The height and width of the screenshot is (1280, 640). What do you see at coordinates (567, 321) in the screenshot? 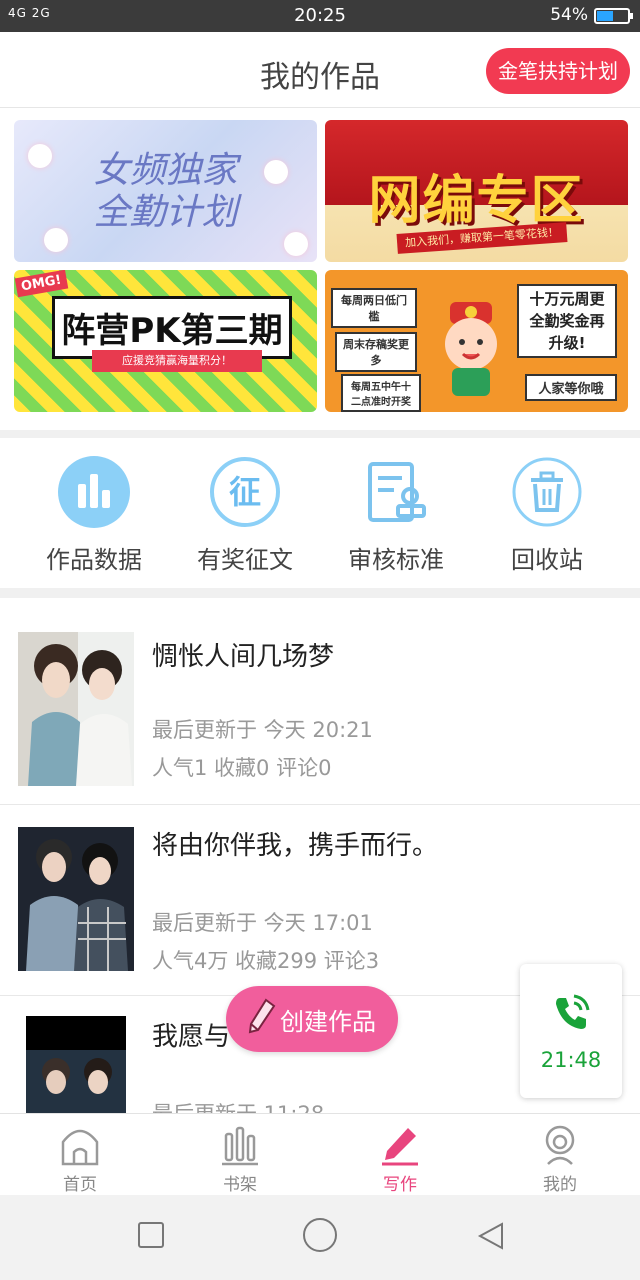
I see `banner-headline: 十万元周更全勤奖金再升级!` at bounding box center [567, 321].